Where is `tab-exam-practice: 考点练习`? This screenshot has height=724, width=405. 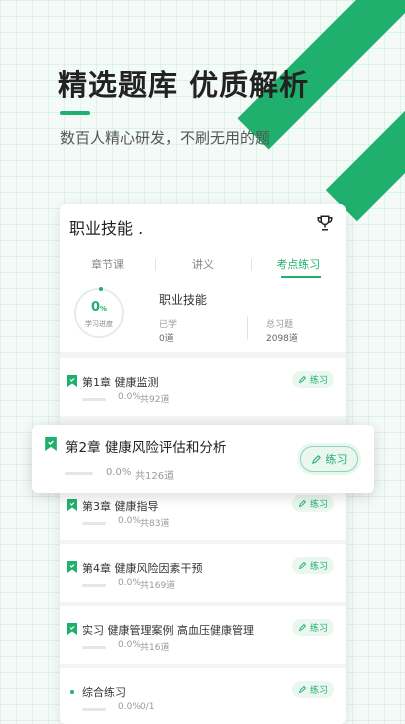
tab-exam-practice: 考点练习 is located at coordinates (298, 265).